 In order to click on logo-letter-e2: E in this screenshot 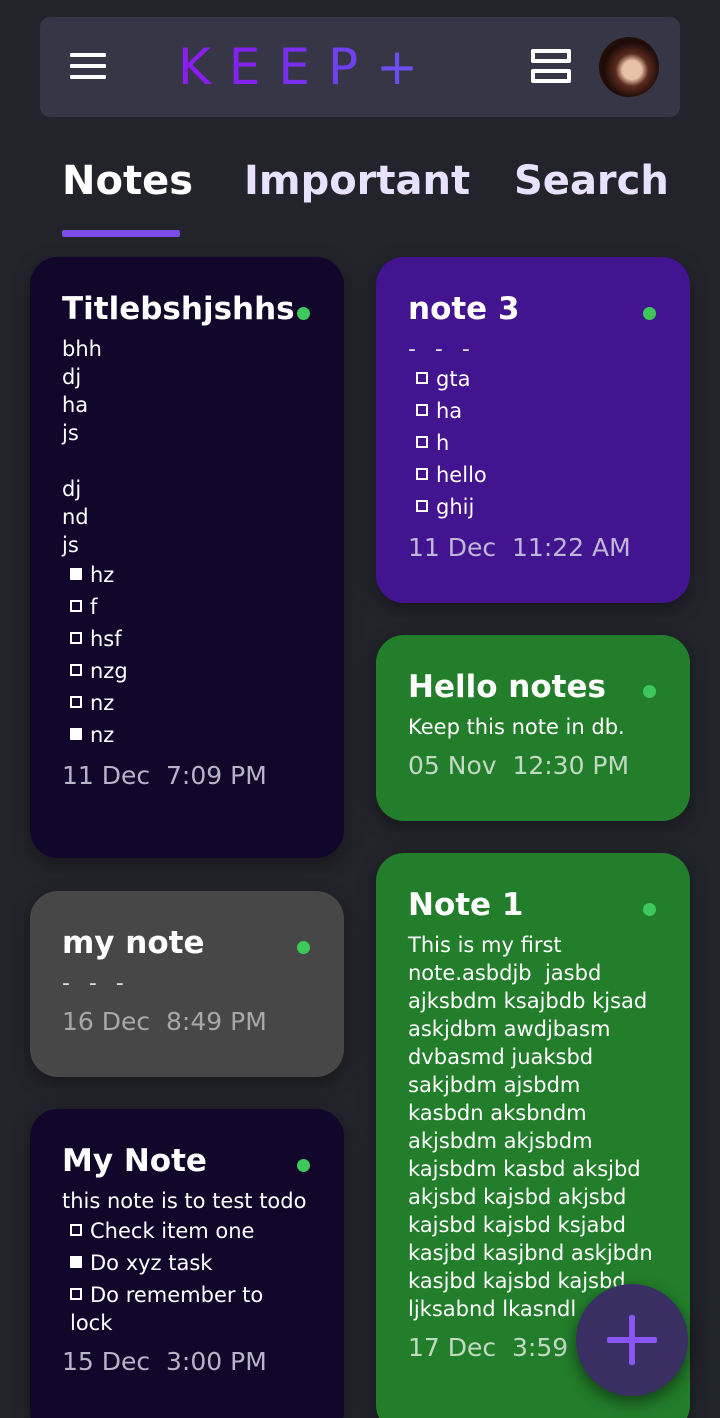, I will do `click(303, 67)`.